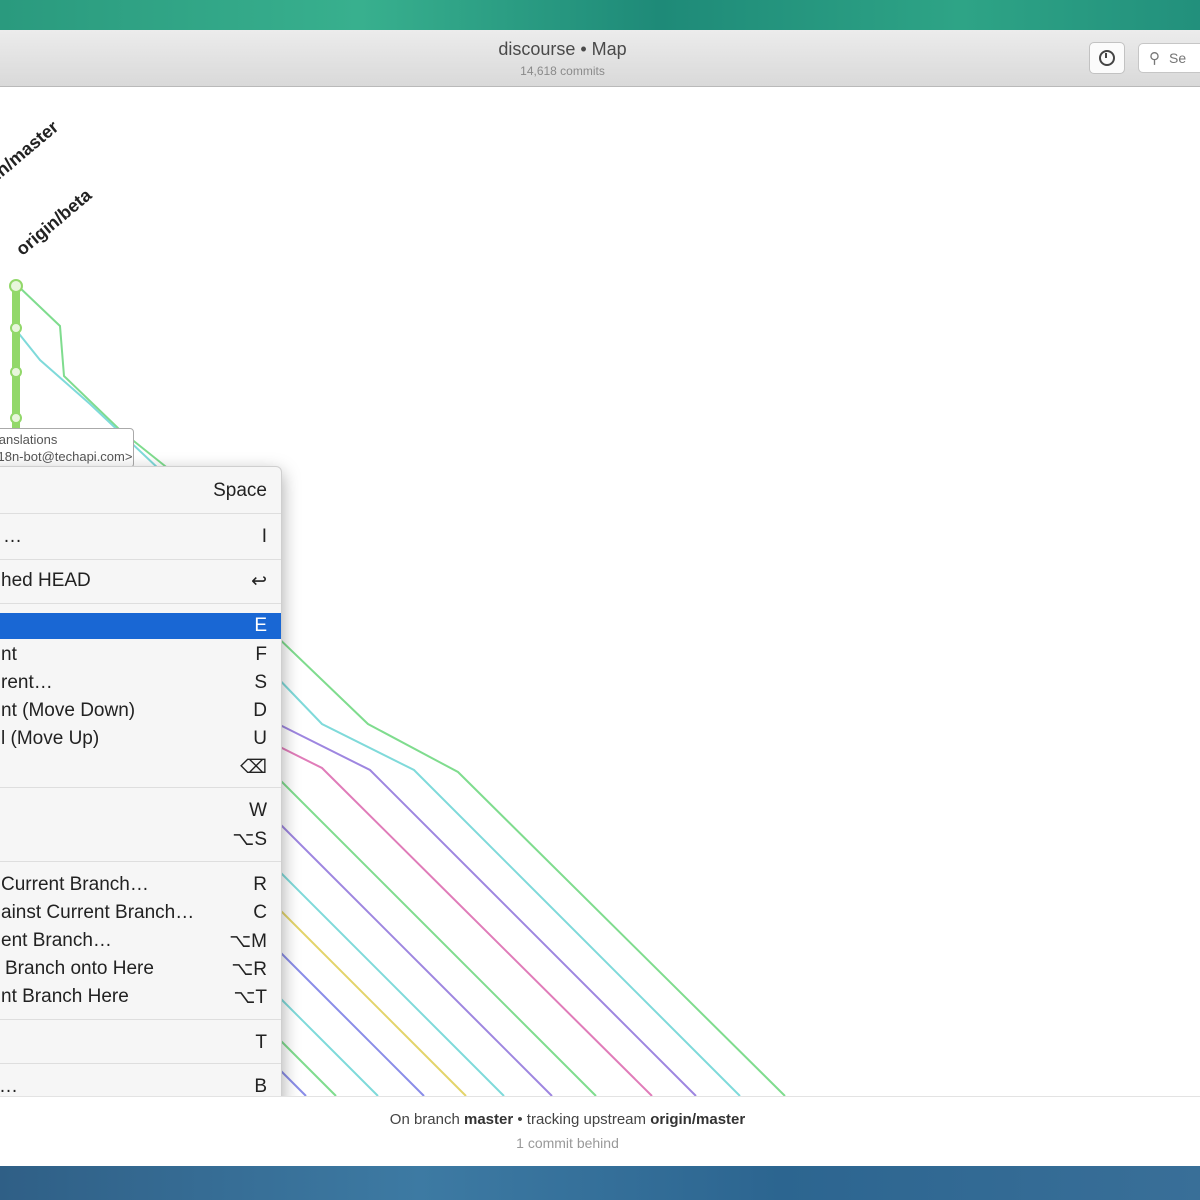 This screenshot has height=1200, width=1200. Describe the element at coordinates (259, 581) in the screenshot. I see `menu-item-shortcut: ↩` at that location.